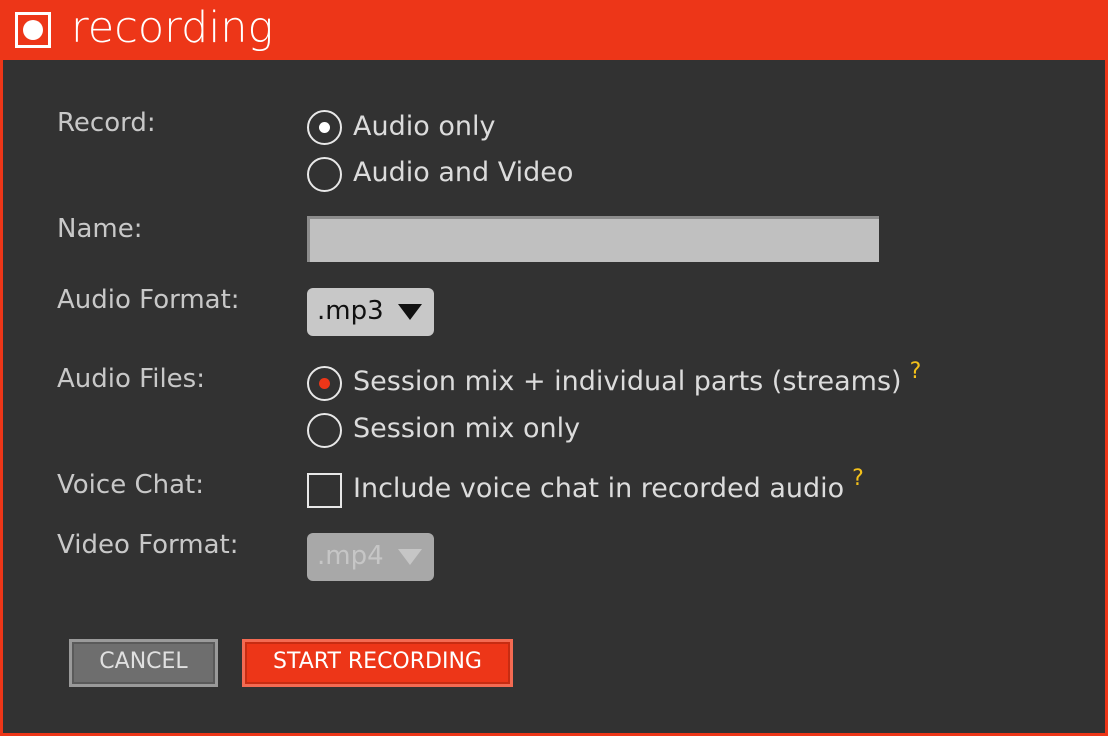 This screenshot has width=1108, height=736. What do you see at coordinates (599, 488) in the screenshot?
I see `voice-chat-text: Include voice chat in recorded audio` at bounding box center [599, 488].